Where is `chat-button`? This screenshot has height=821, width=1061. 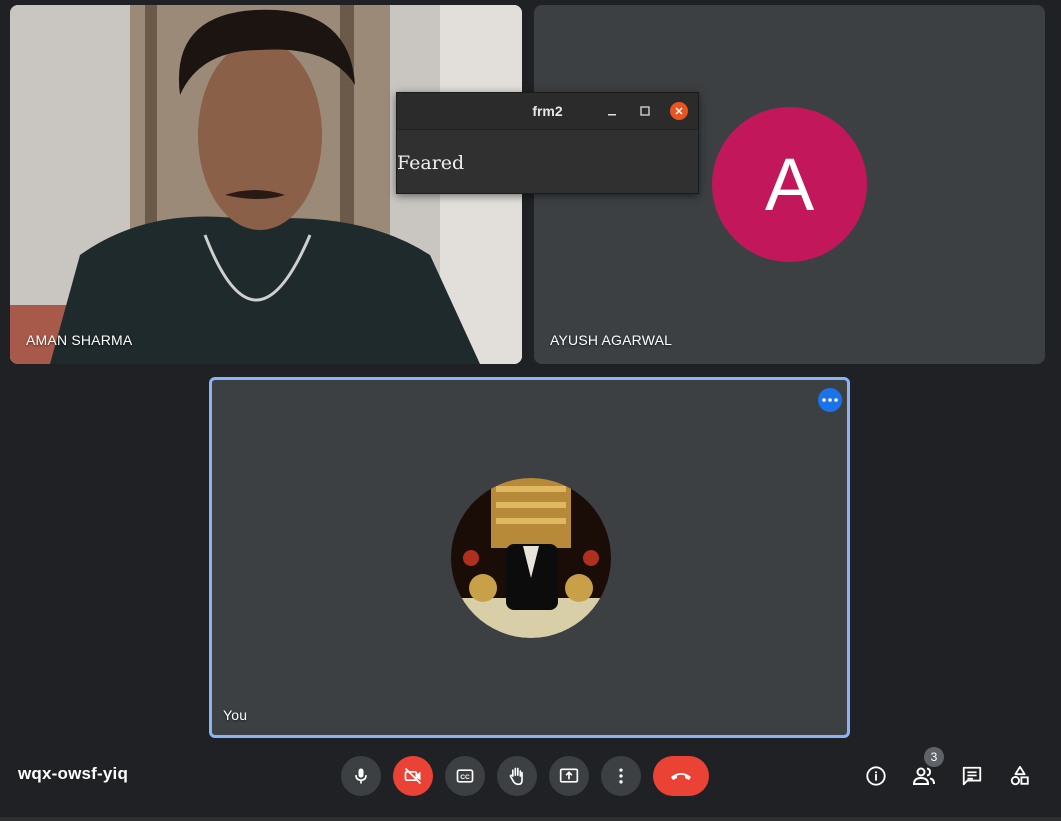 chat-button is located at coordinates (972, 776).